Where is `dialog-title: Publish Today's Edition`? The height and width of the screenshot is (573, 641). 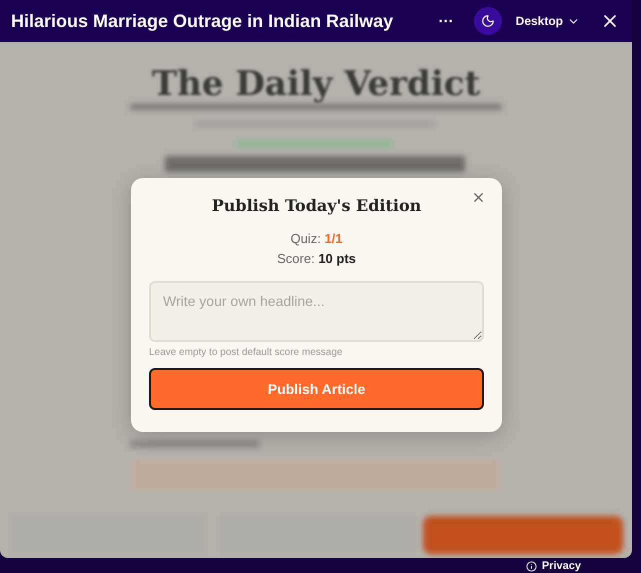 dialog-title: Publish Today's Edition is located at coordinates (317, 205).